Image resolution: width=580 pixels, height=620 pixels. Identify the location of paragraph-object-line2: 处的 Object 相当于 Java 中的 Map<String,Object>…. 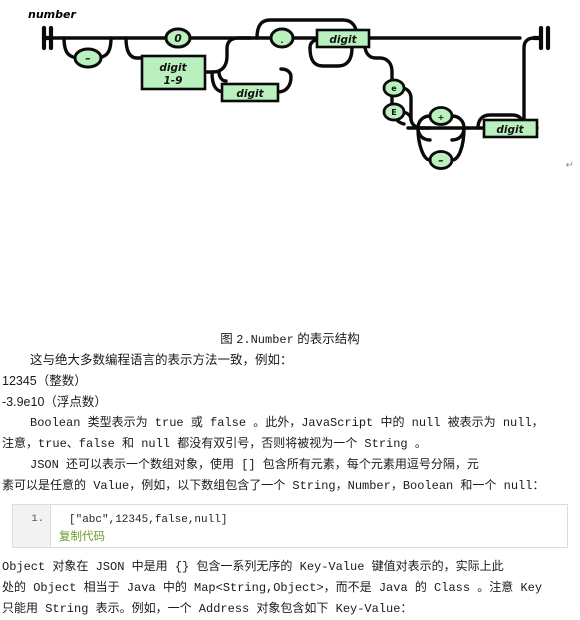
(272, 588).